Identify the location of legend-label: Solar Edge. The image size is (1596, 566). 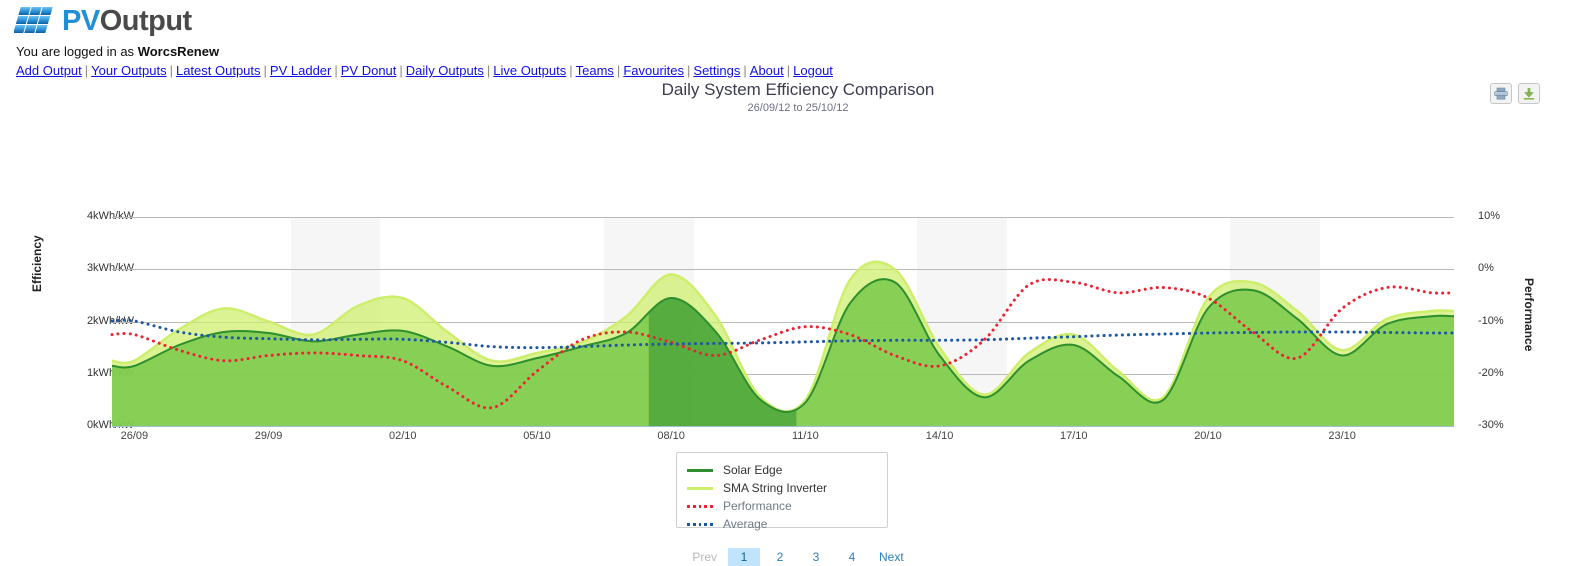
(753, 470).